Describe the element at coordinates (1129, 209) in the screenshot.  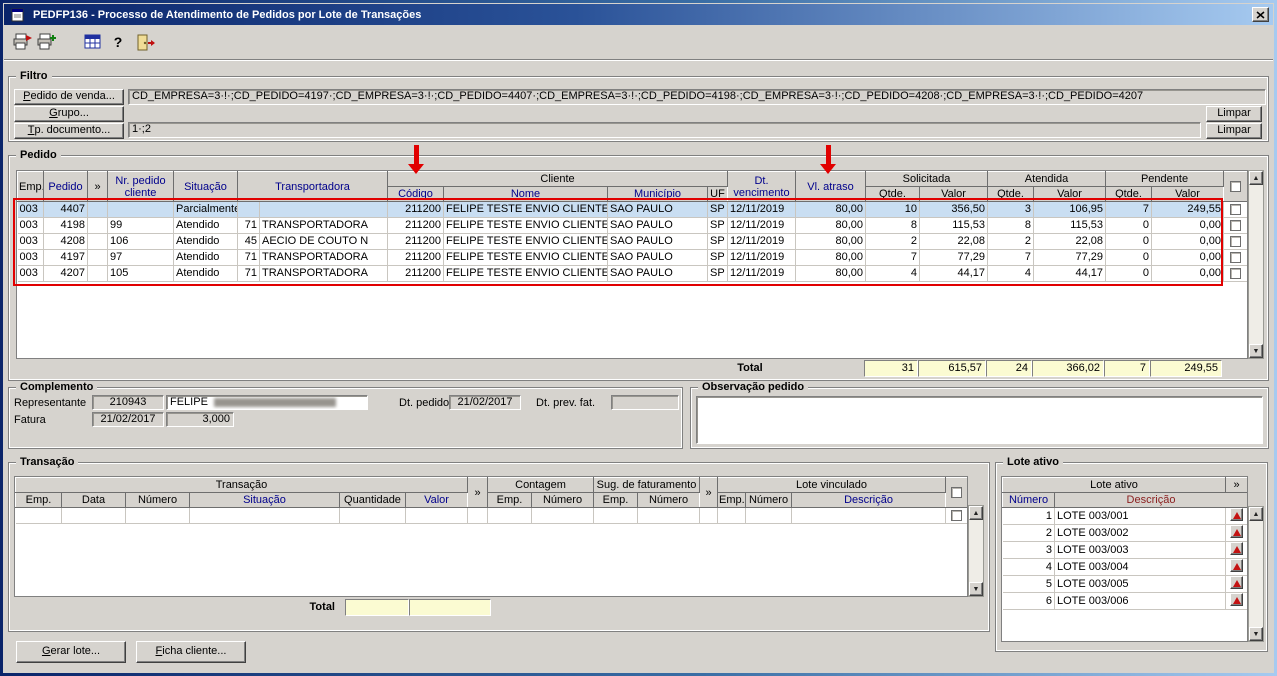
I see `cell-pq: 7` at that location.